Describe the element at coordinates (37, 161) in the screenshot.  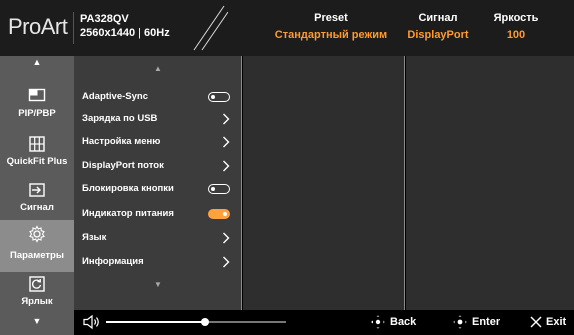
I see `sidebar-item-label: QuickFit Plus` at that location.